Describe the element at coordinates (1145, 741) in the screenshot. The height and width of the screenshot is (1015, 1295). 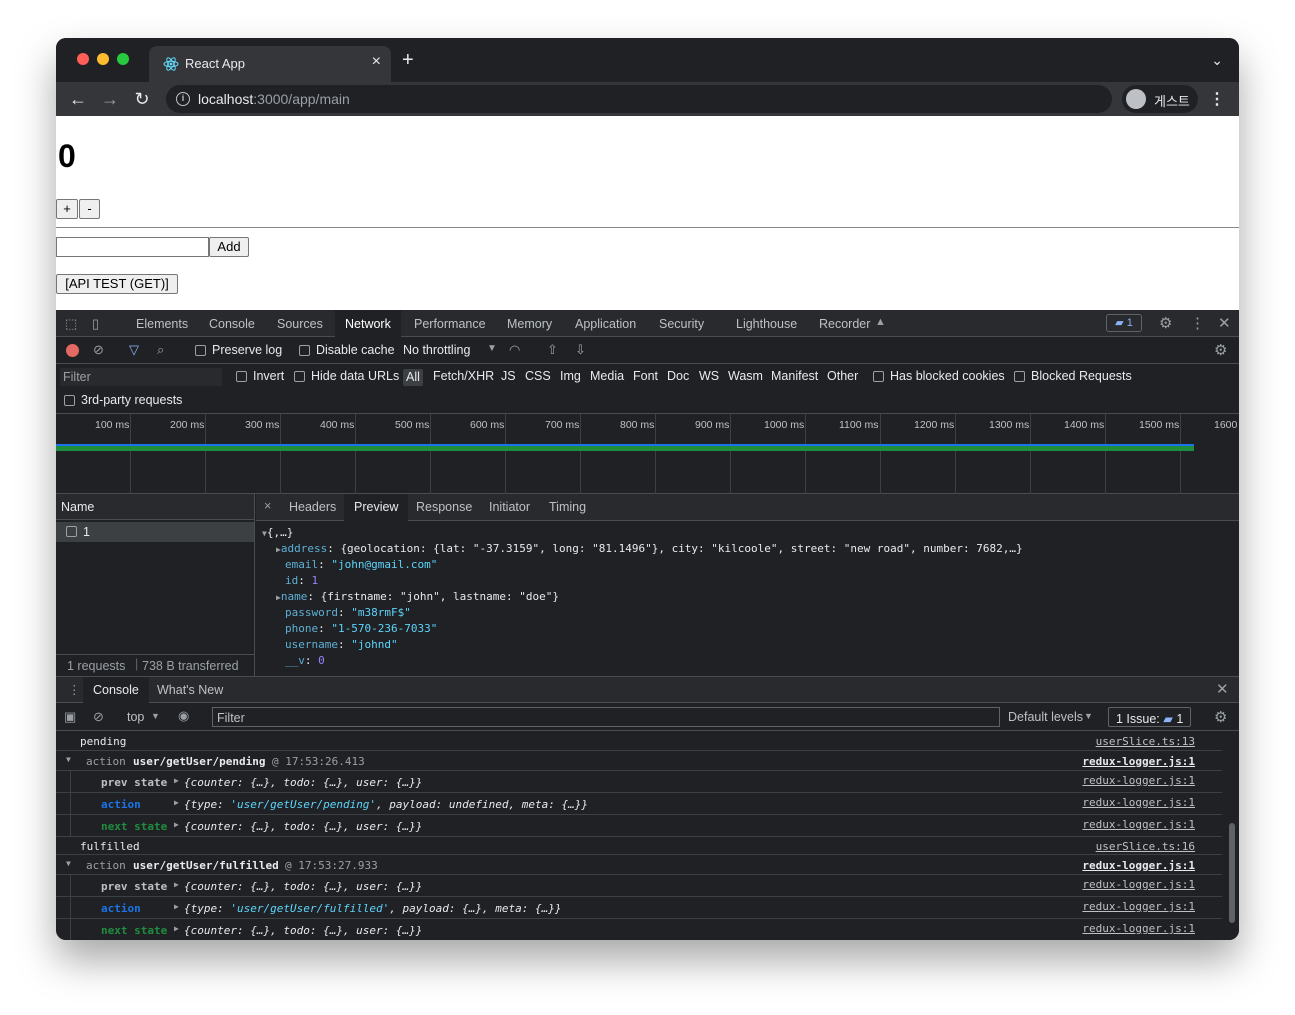
I see `source-link: userSlice.ts:13` at that location.